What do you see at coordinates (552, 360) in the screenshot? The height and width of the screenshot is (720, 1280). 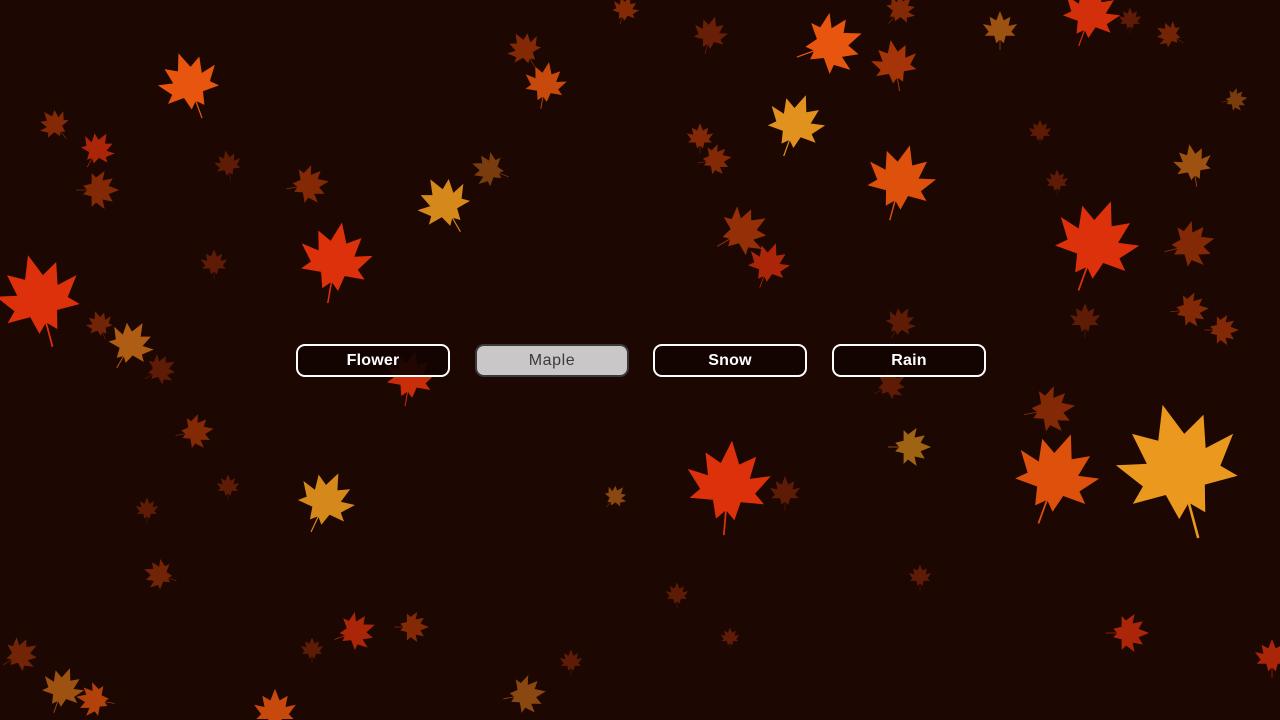 I see `maple-effect-button: Maple` at bounding box center [552, 360].